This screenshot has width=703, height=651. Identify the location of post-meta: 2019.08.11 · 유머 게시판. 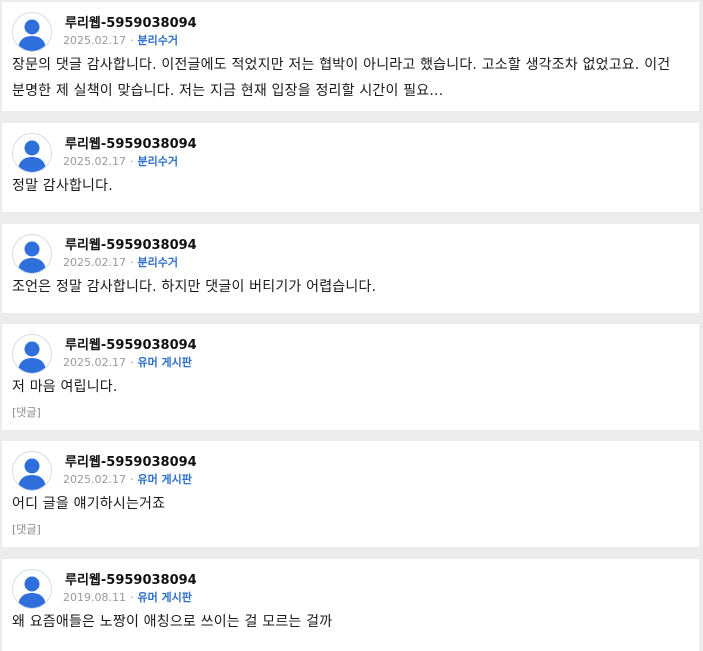
(127, 597).